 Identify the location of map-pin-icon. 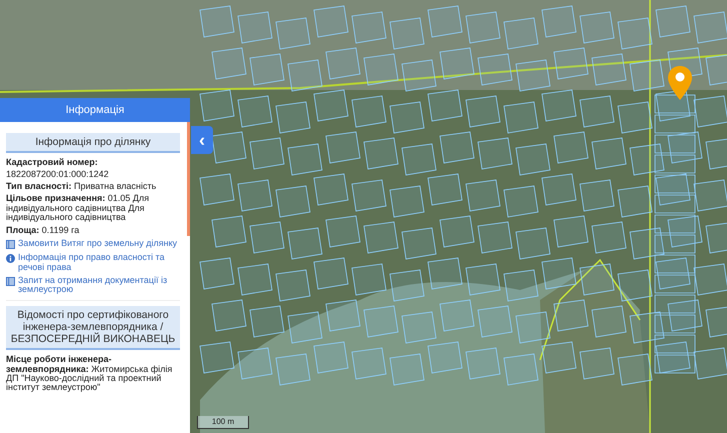
(680, 83).